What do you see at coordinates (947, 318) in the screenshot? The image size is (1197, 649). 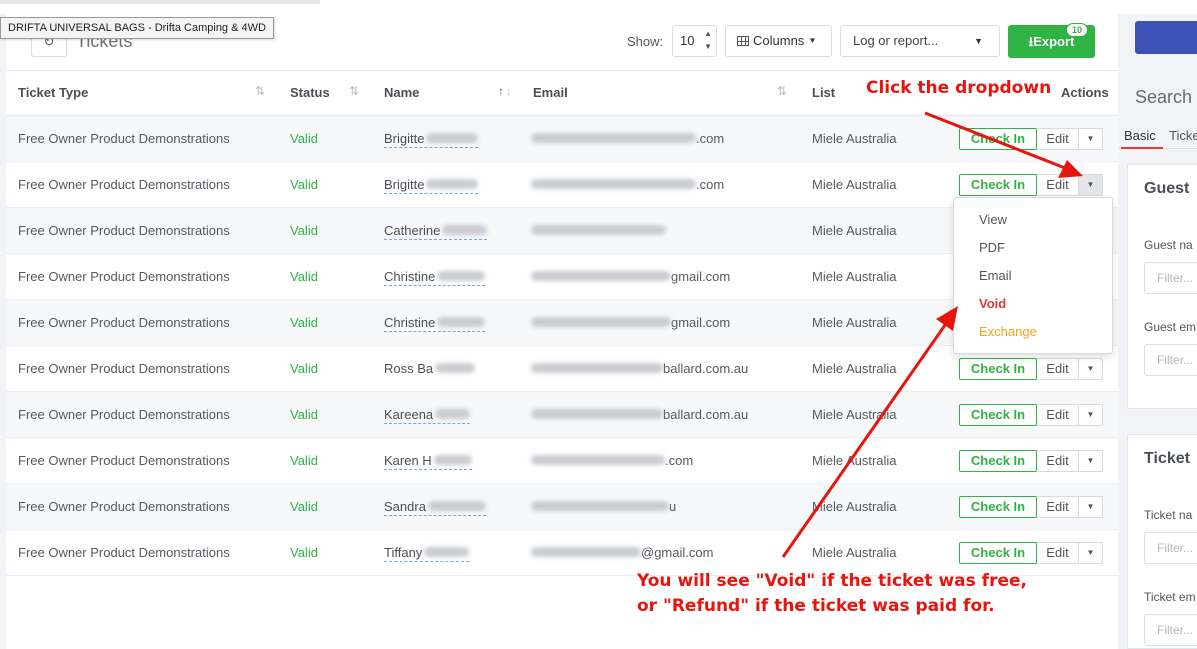 I see `arrow-head-void` at bounding box center [947, 318].